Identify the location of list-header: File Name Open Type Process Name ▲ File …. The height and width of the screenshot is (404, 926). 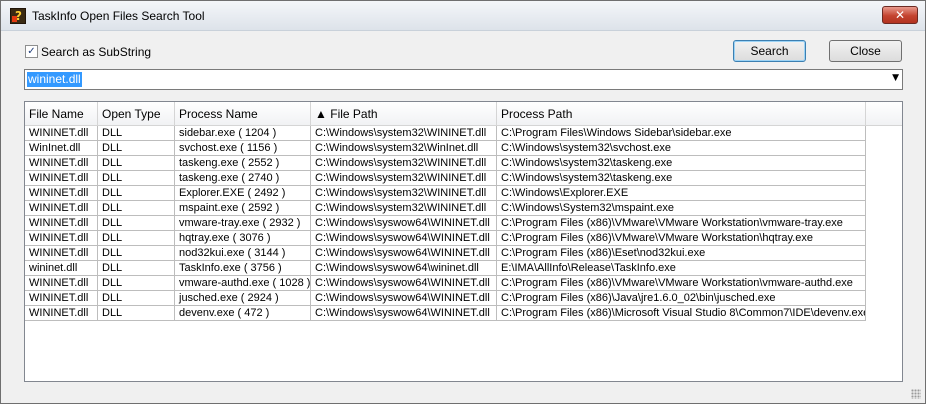
(463, 114).